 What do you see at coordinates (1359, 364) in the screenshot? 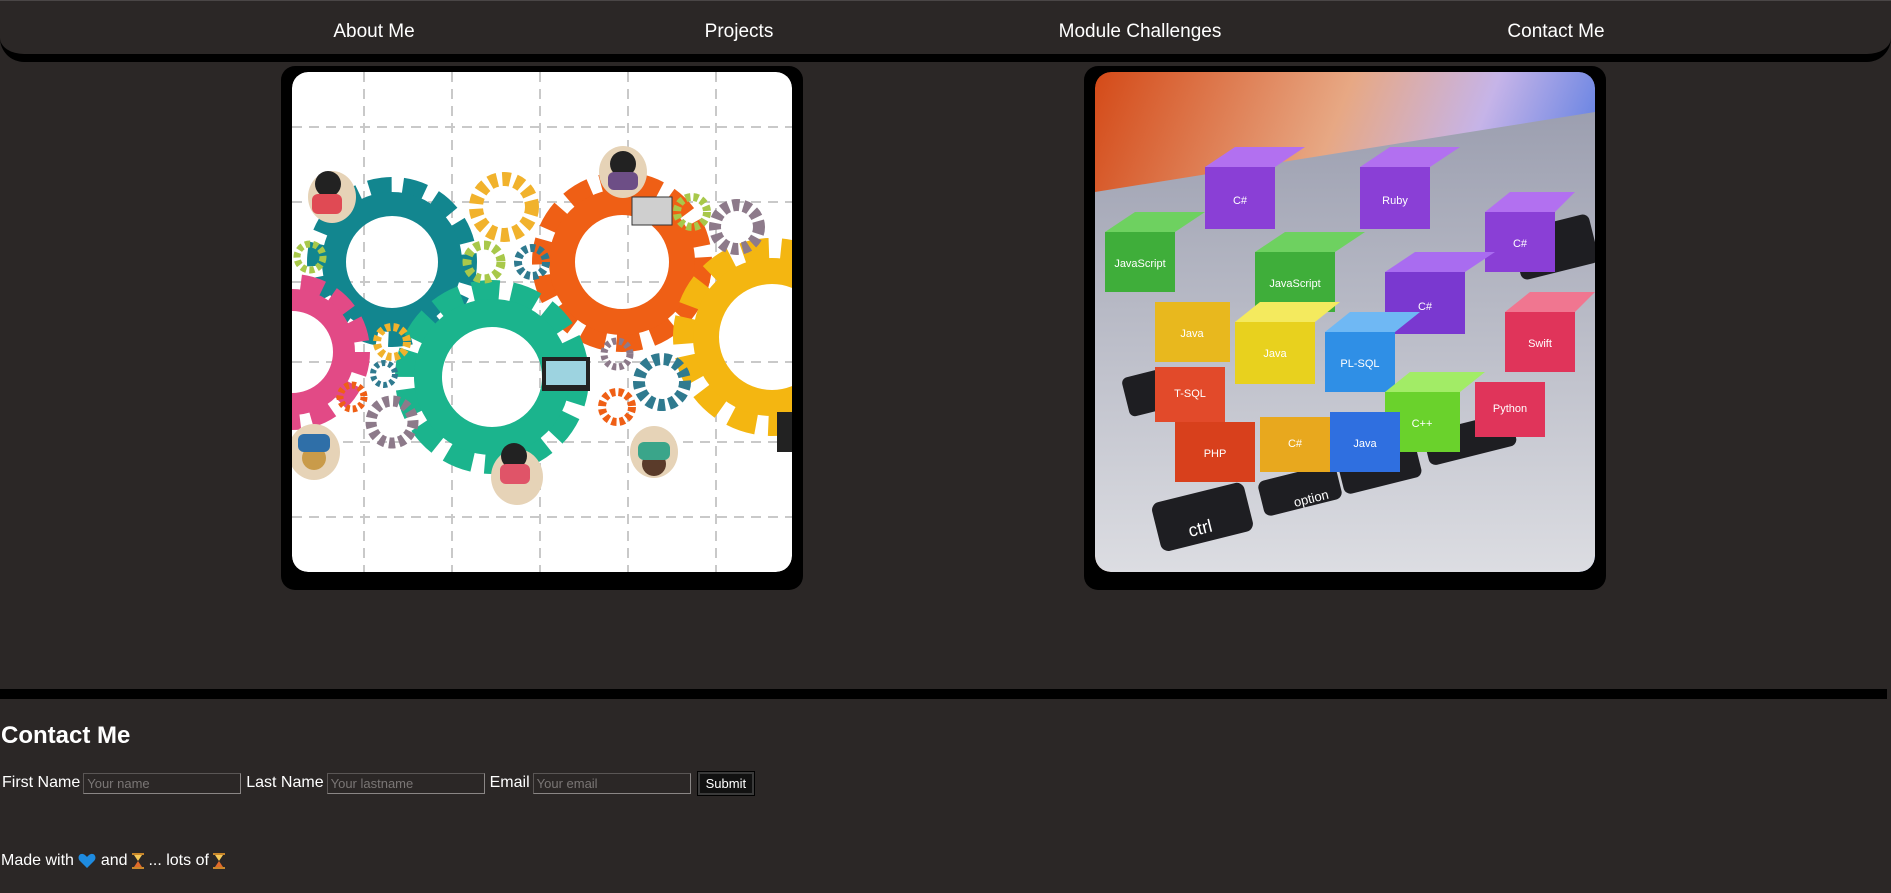
I see `svg-text: PL-SQL` at bounding box center [1359, 364].